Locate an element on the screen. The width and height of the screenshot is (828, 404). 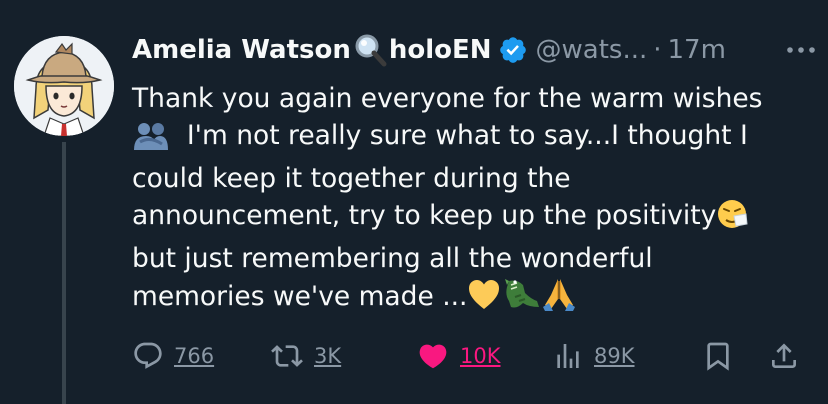
tweet-header: Amelia Watson holoEN @wats... · 17m is located at coordinates (477, 50).